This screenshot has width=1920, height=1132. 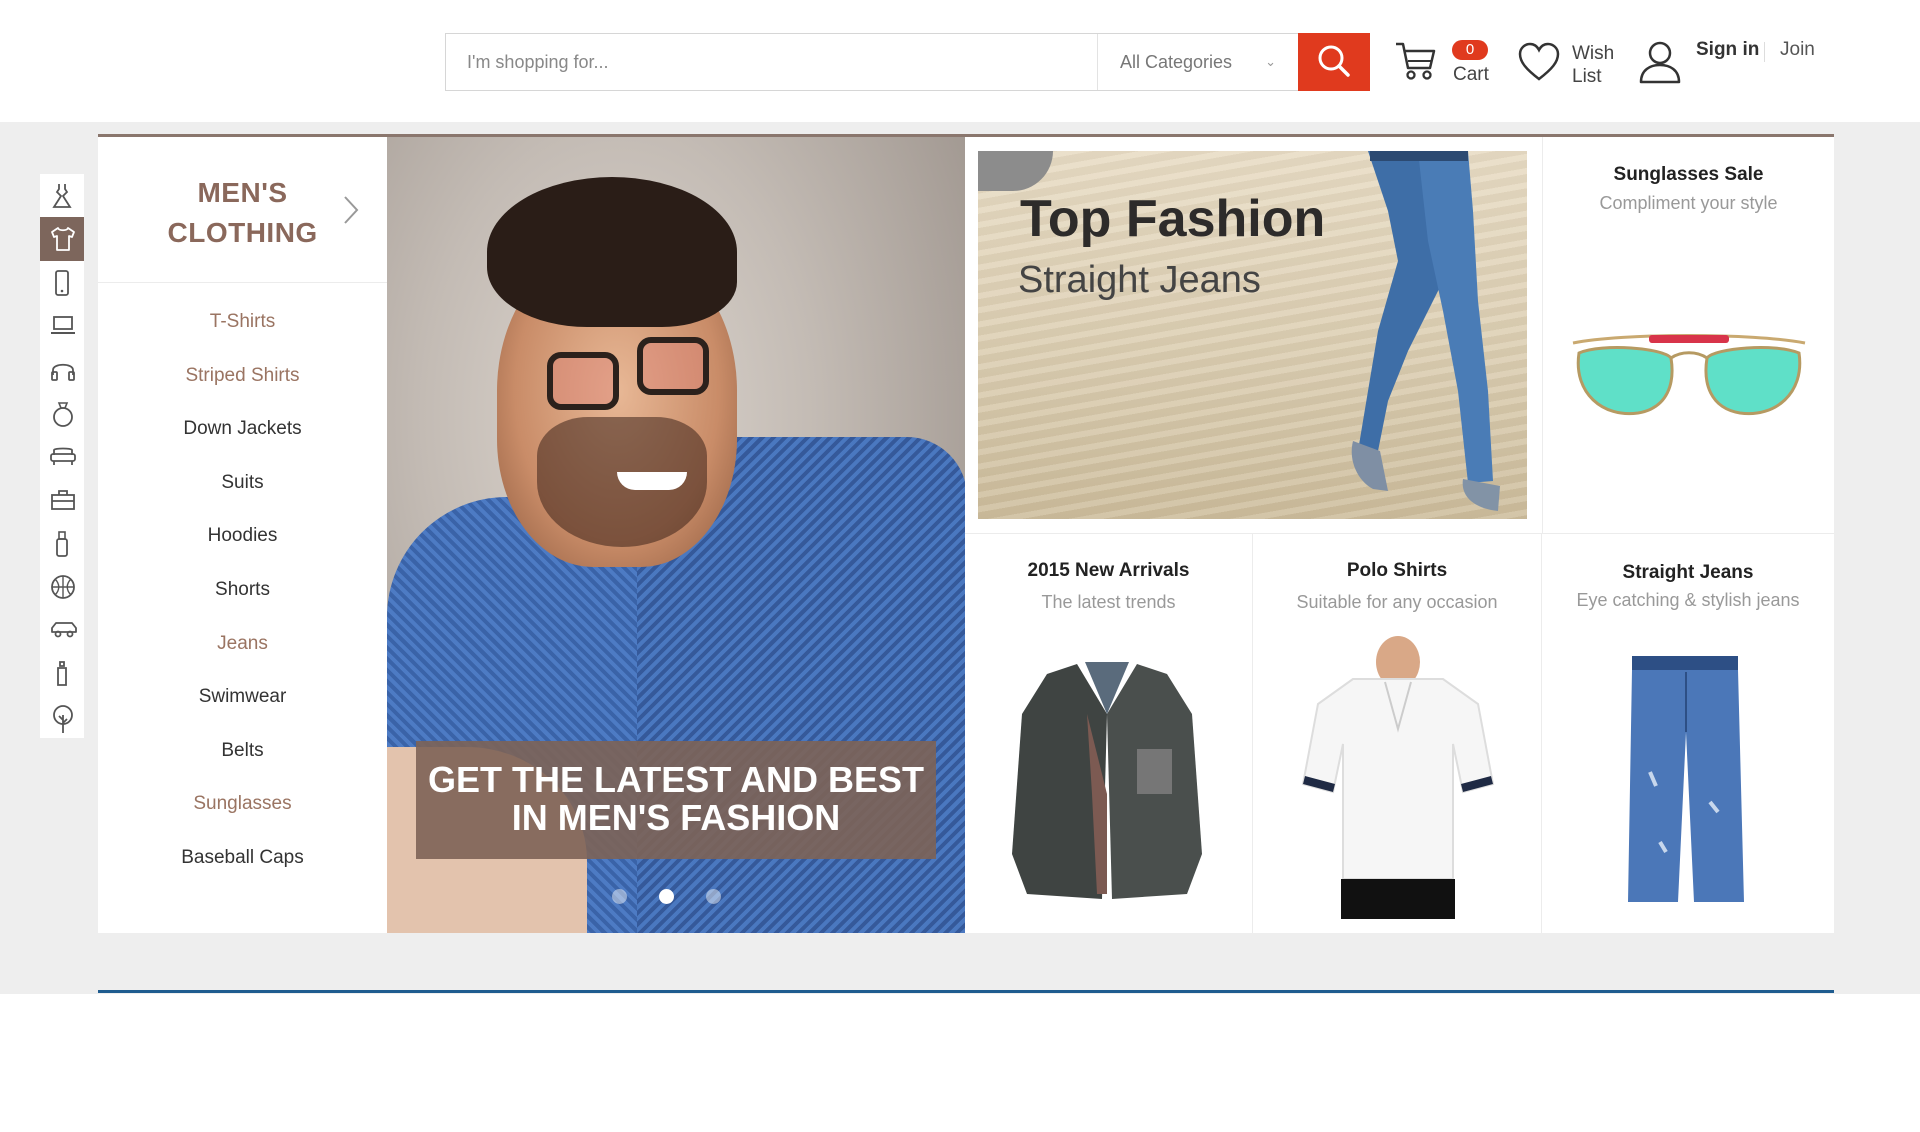 What do you see at coordinates (242, 336) in the screenshot?
I see `category-item-t-shirts: T-Shirts` at bounding box center [242, 336].